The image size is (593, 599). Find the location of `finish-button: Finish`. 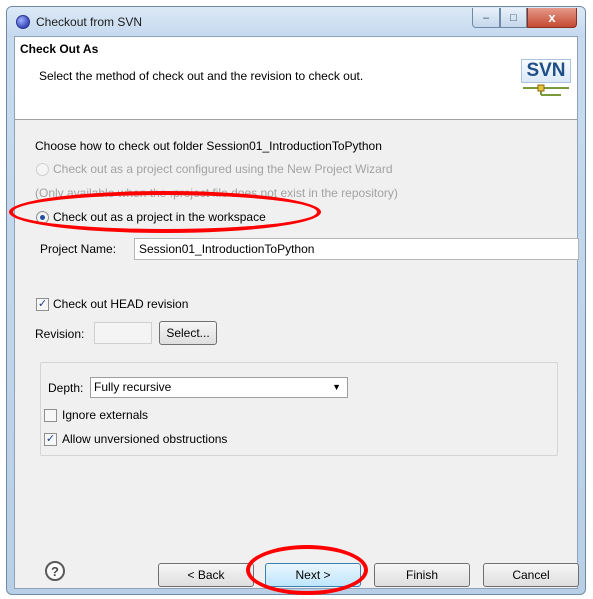

finish-button: Finish is located at coordinates (422, 575).